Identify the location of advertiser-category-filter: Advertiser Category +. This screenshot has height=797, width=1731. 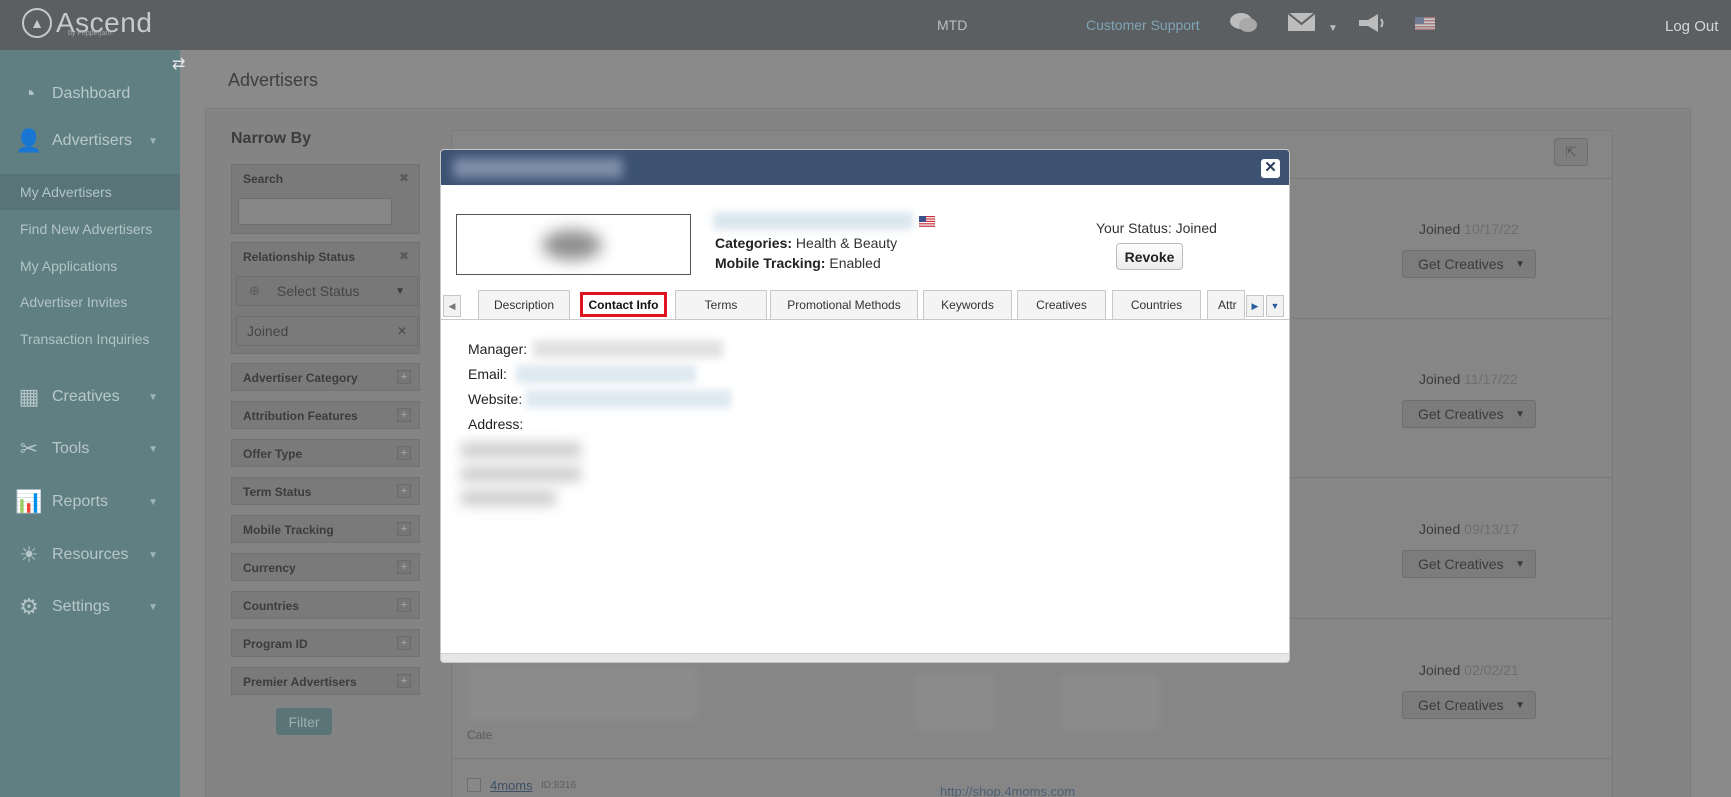
(325, 377).